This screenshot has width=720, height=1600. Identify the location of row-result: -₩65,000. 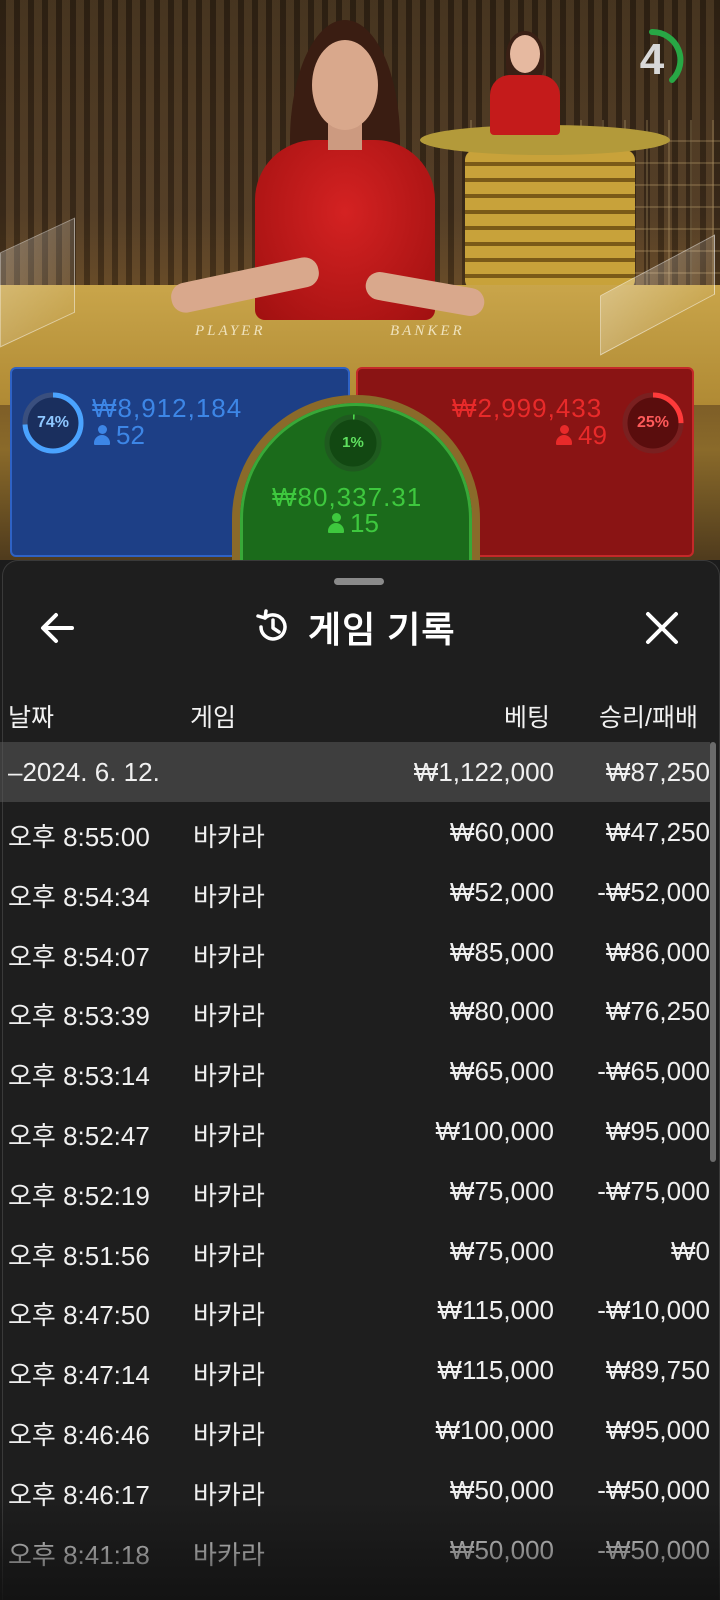
(653, 1071).